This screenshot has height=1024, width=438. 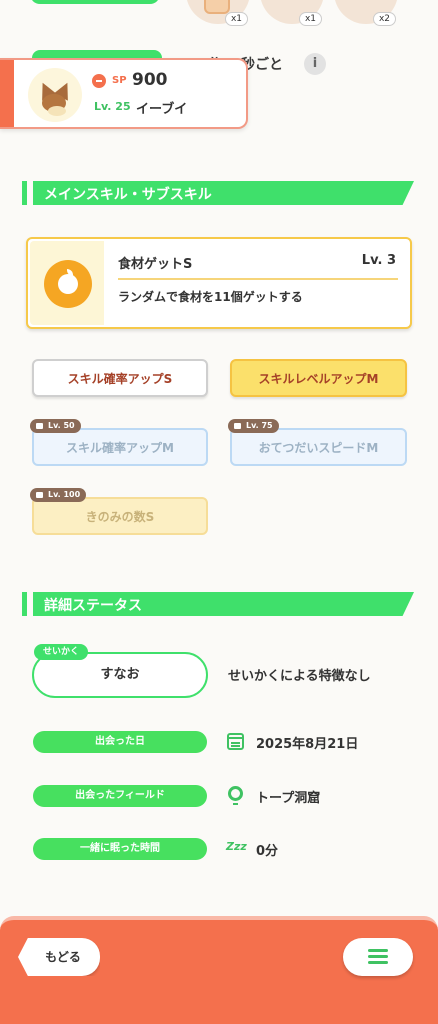 What do you see at coordinates (267, 851) in the screenshot?
I see `sleep-time-value: 0分` at bounding box center [267, 851].